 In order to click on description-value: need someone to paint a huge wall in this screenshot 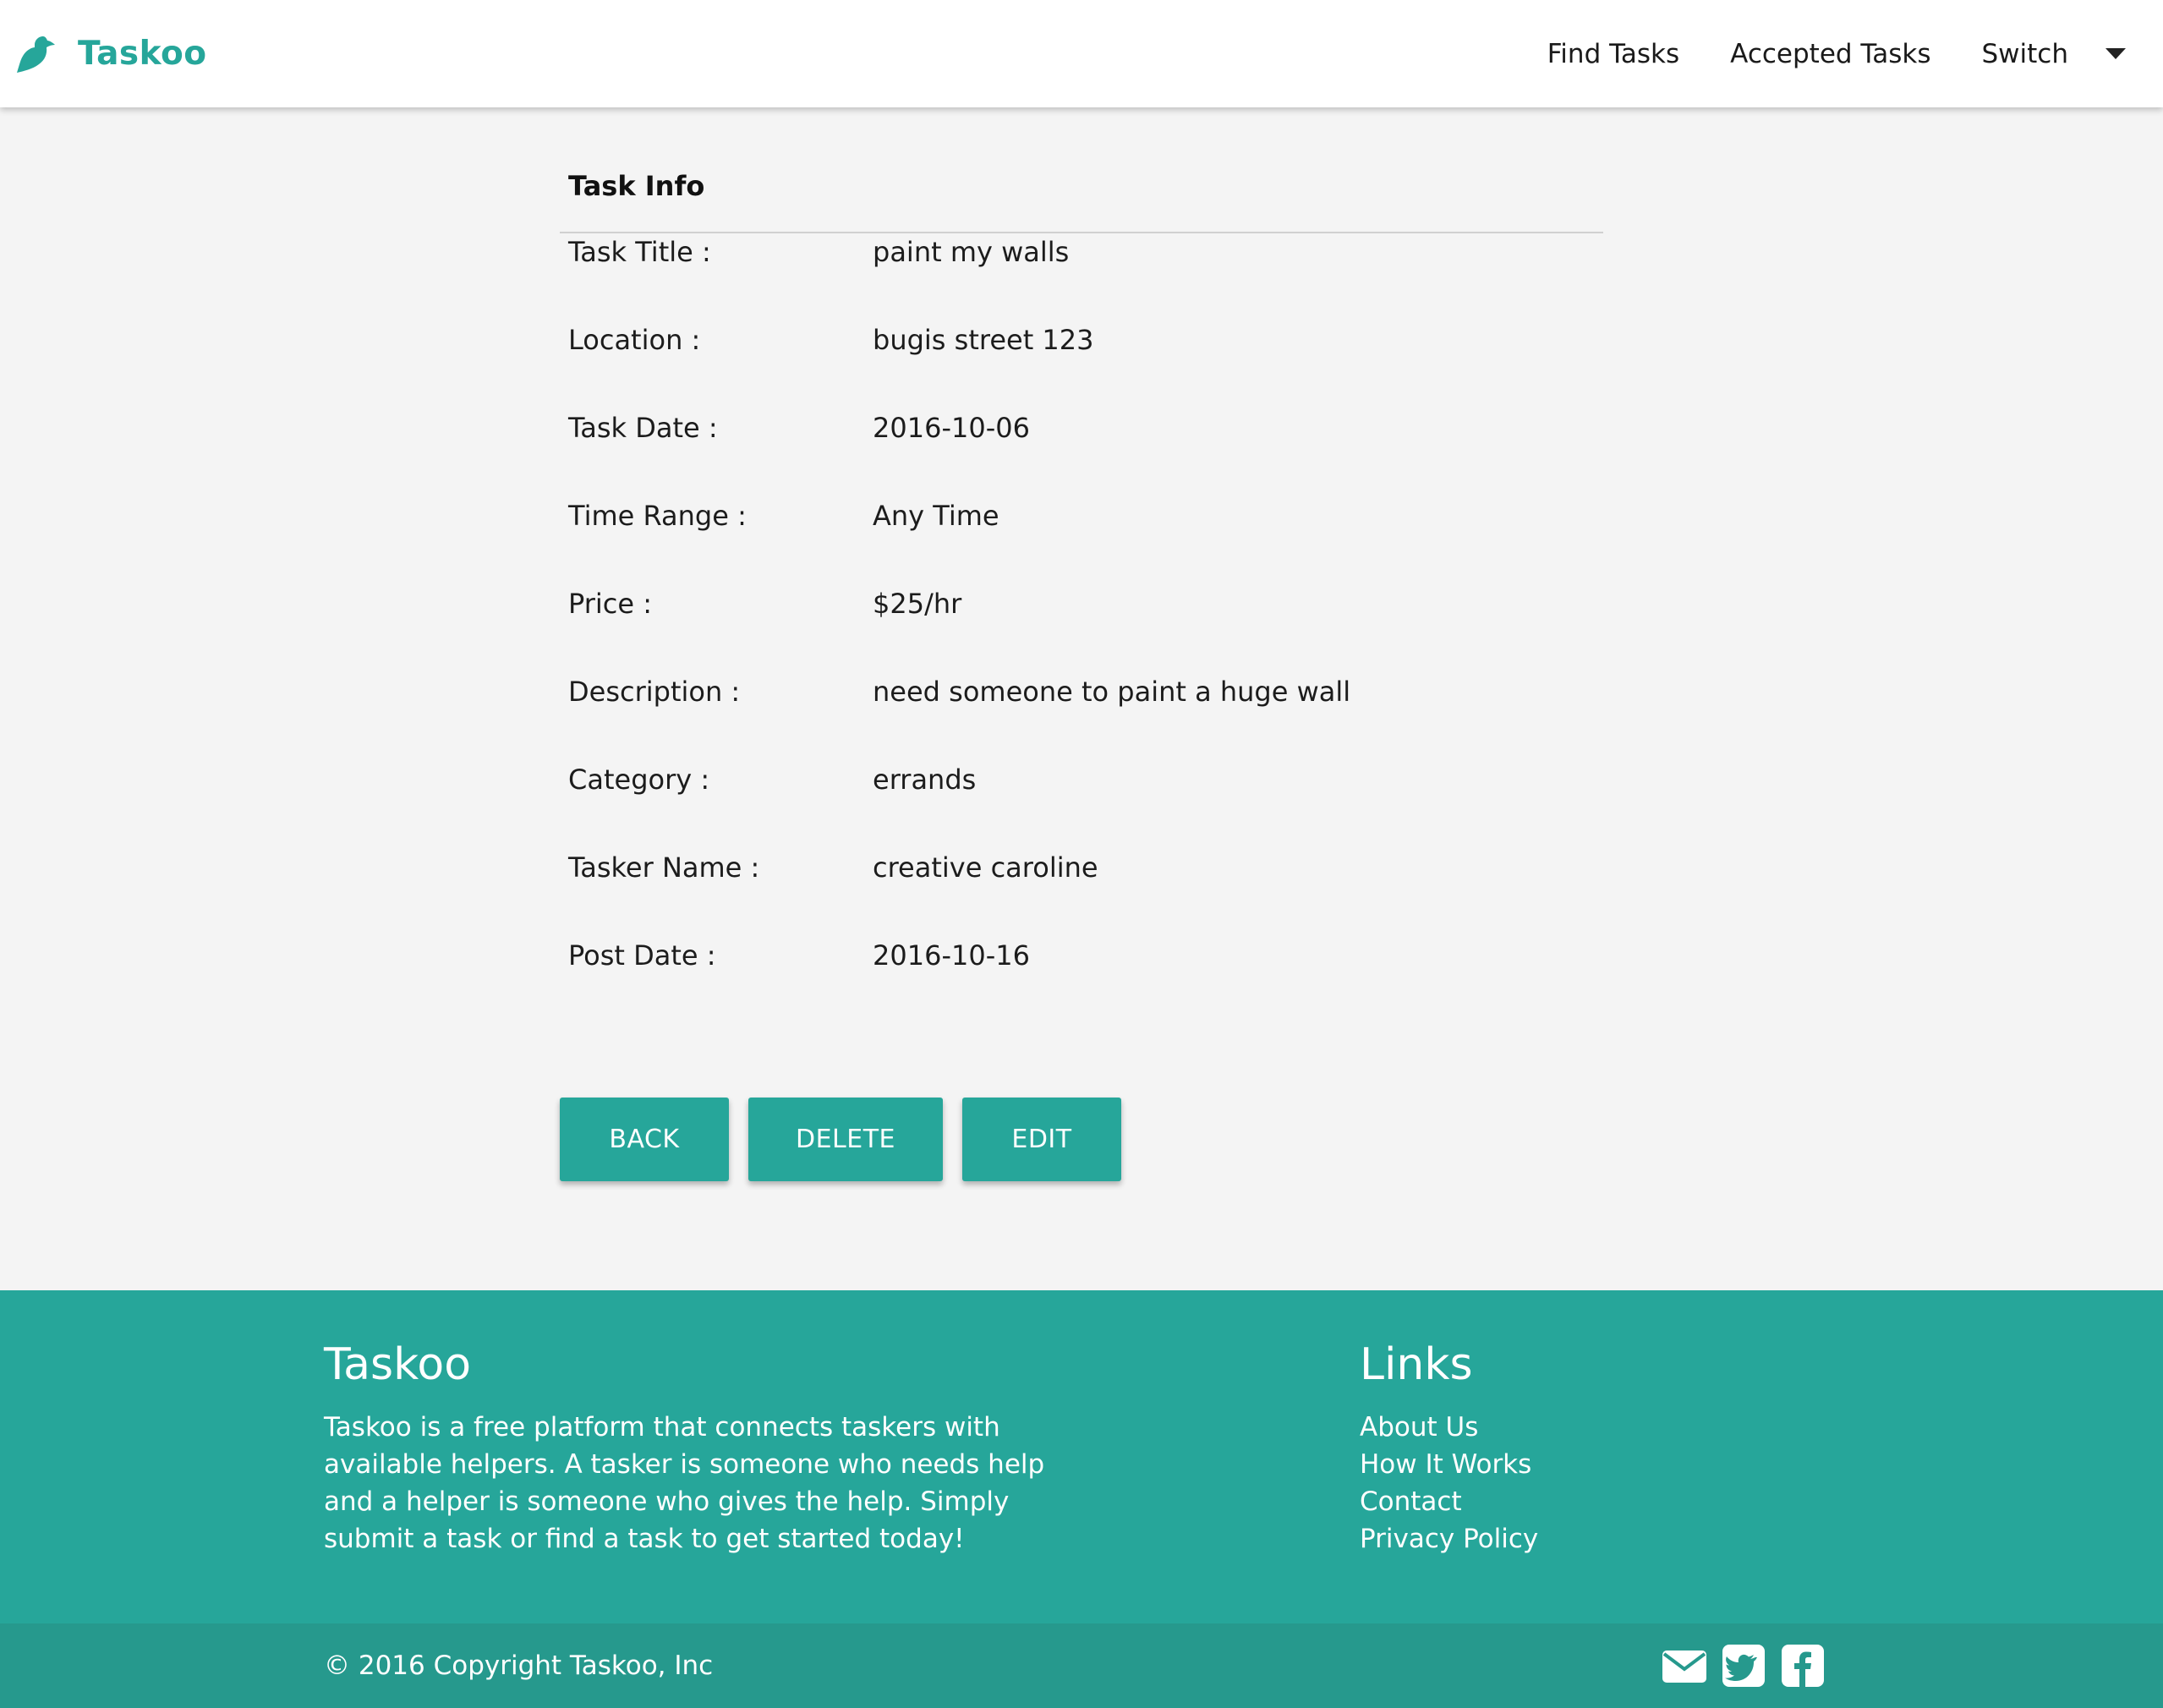, I will do `click(1112, 692)`.